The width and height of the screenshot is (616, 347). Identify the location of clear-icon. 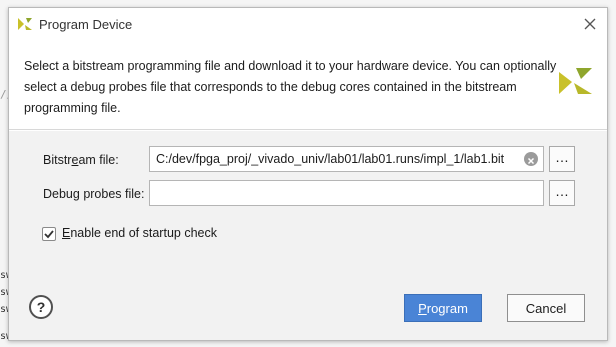
(531, 159).